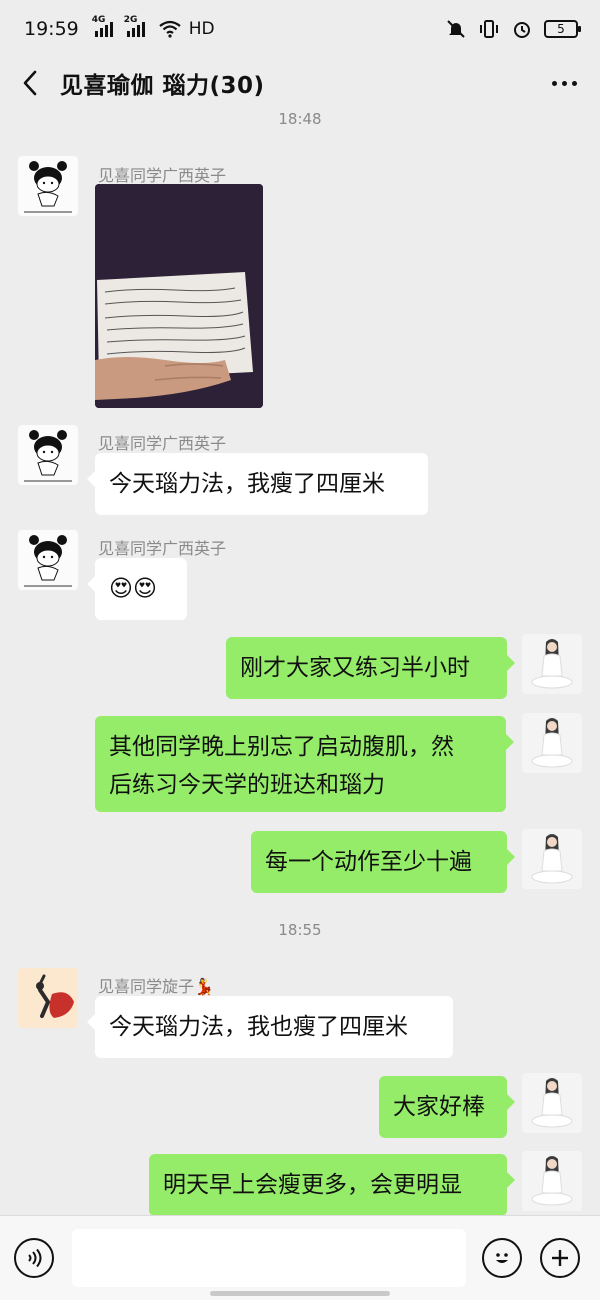 The image size is (600, 1300). What do you see at coordinates (522, 30) in the screenshot?
I see `alarm-icon` at bounding box center [522, 30].